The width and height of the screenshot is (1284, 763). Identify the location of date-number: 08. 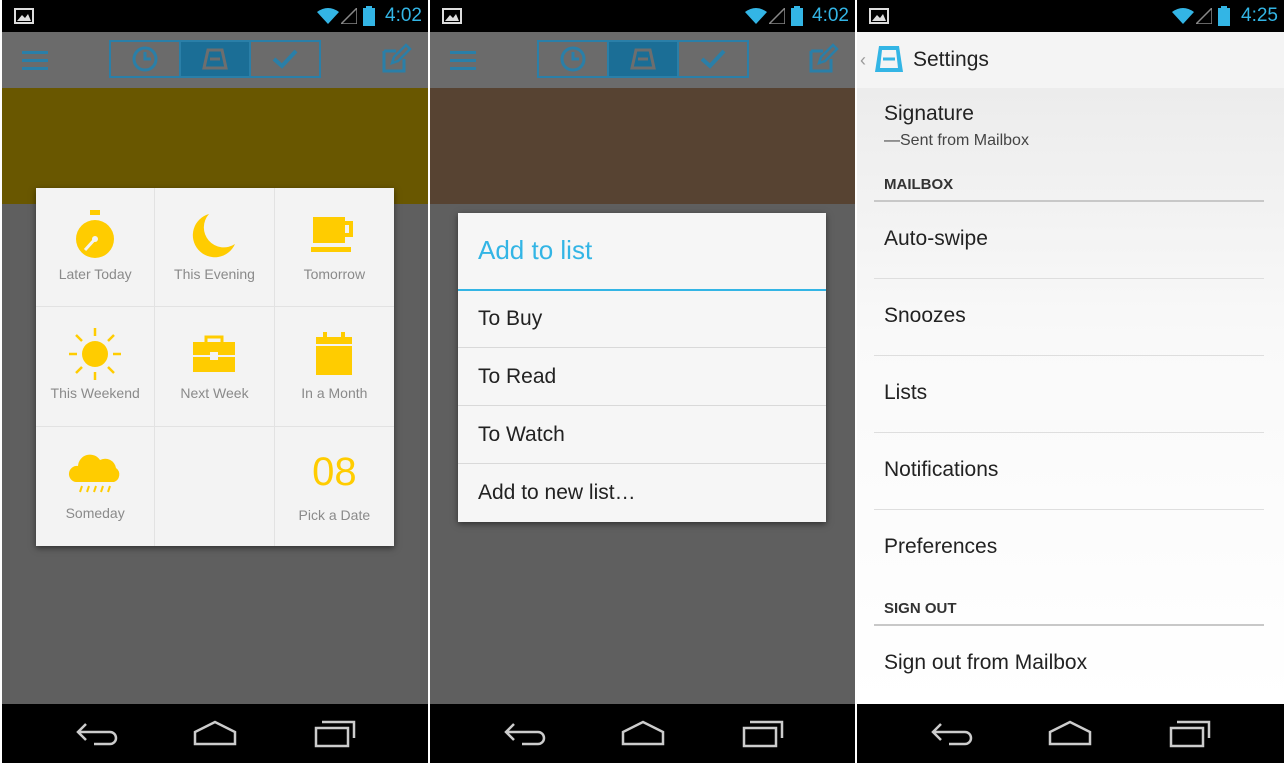
(334, 471).